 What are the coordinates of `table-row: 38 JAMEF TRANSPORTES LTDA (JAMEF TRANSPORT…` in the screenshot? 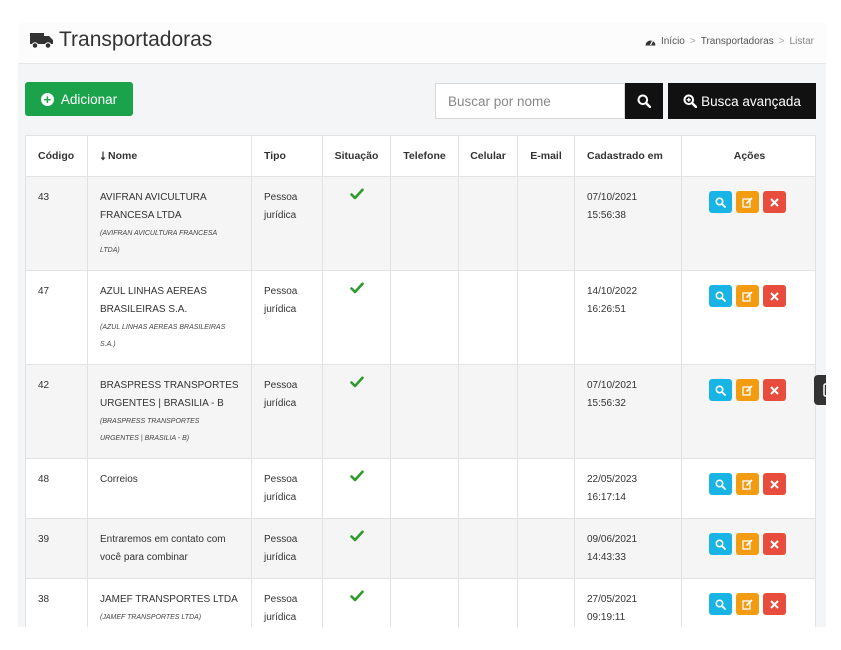 It's located at (420, 603).